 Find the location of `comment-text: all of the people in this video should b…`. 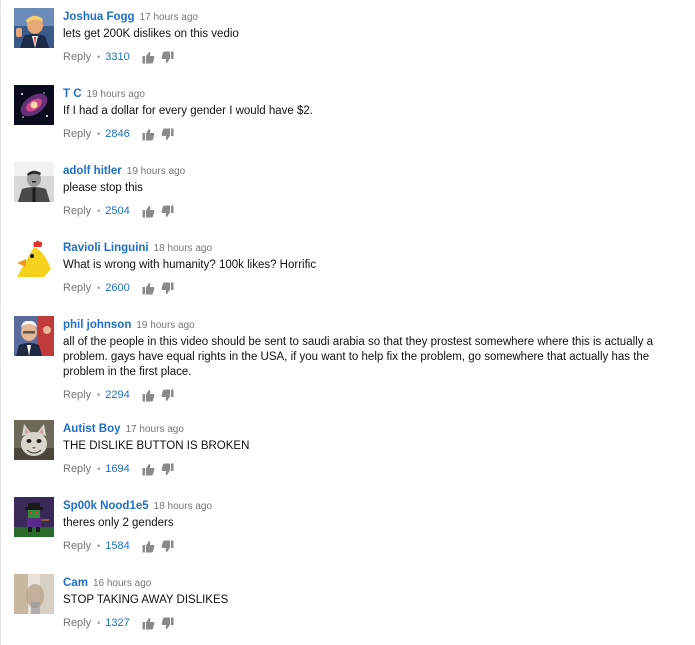

comment-text: all of the people in this video should b… is located at coordinates (358, 357).